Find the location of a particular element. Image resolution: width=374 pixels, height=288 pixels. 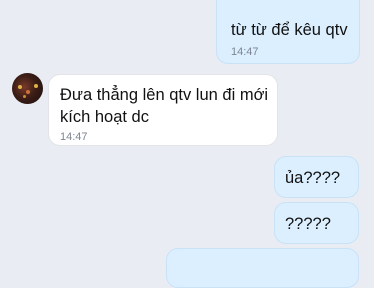

outgoing-message-bubble: từ từ để kêu qtv 14:47 is located at coordinates (288, 32).